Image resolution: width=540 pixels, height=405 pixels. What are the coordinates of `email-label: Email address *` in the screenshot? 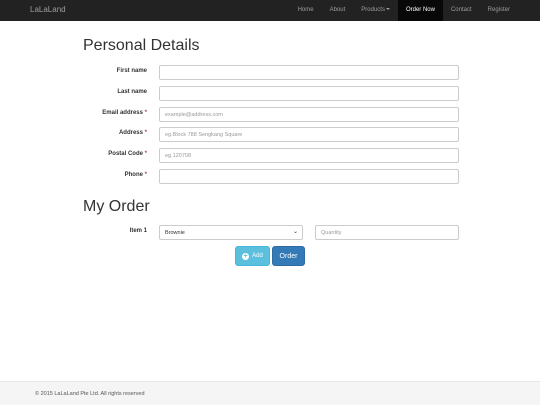 It's located at (124, 113).